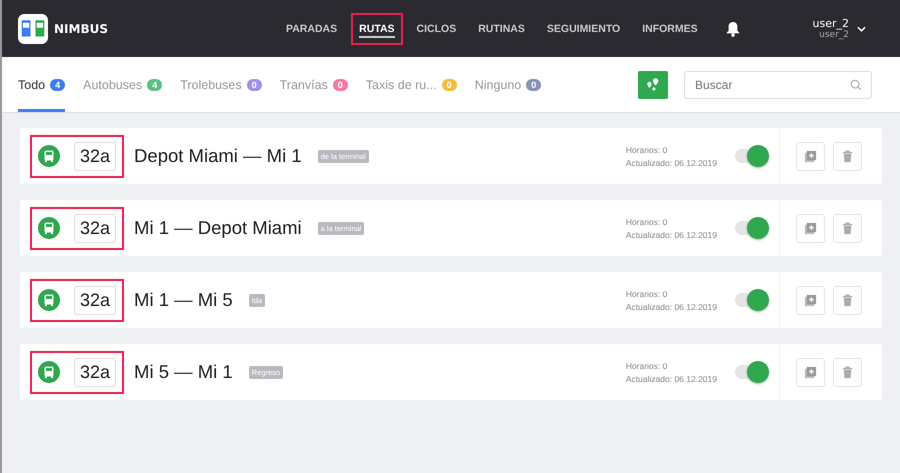 The width and height of the screenshot is (900, 473). Describe the element at coordinates (312, 28) in the screenshot. I see `nav-link: PARADAS` at that location.